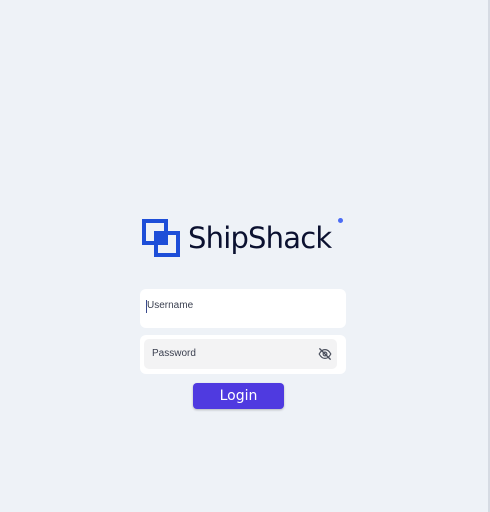 This screenshot has width=490, height=512. I want to click on login-button: Login, so click(238, 396).